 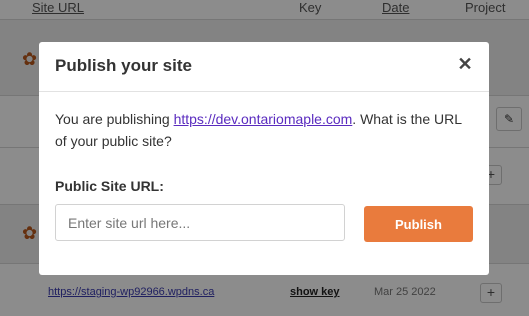 I want to click on modal-title: Publish your site, so click(x=123, y=65).